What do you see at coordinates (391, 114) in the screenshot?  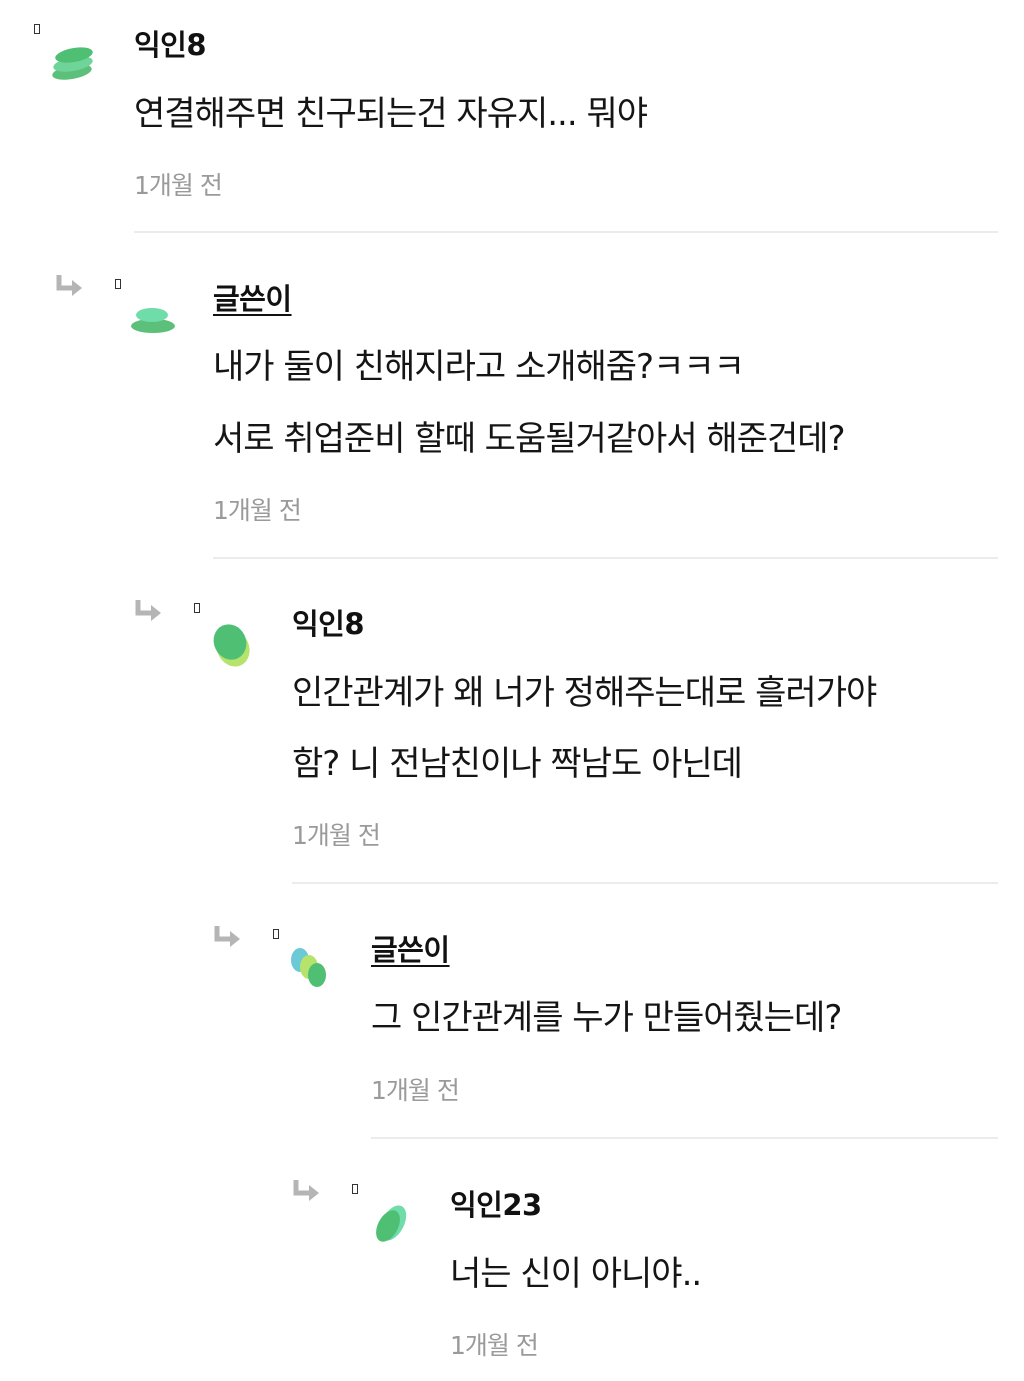 I see `comment-text: 연결해주면 친구되는건 자유지... 뭐야` at bounding box center [391, 114].